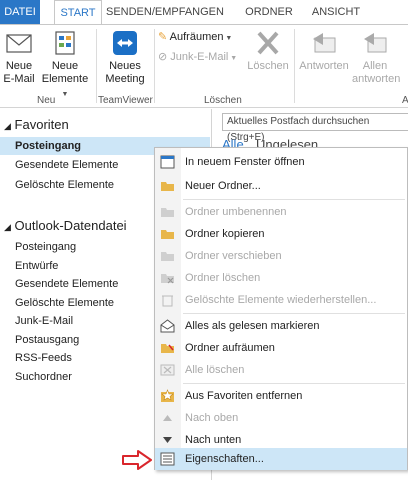  What do you see at coordinates (19, 66) in the screenshot?
I see `new-email-label-1: Neue` at bounding box center [19, 66].